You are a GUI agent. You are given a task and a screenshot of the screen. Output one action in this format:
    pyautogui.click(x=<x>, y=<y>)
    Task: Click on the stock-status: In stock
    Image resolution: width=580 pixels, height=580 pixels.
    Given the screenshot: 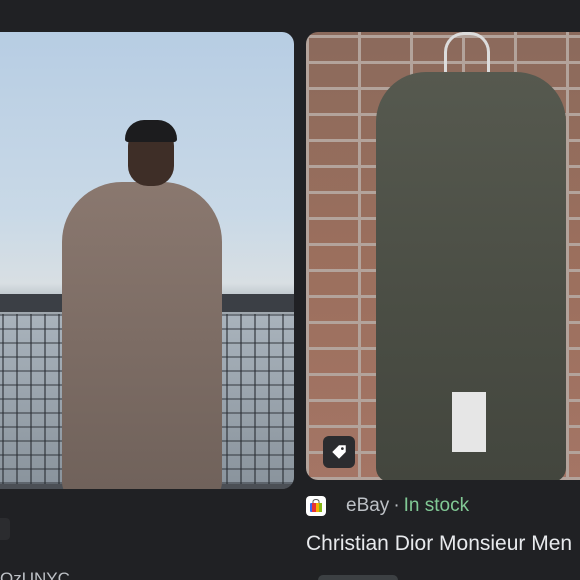 What is the action you would take?
    pyautogui.click(x=436, y=505)
    